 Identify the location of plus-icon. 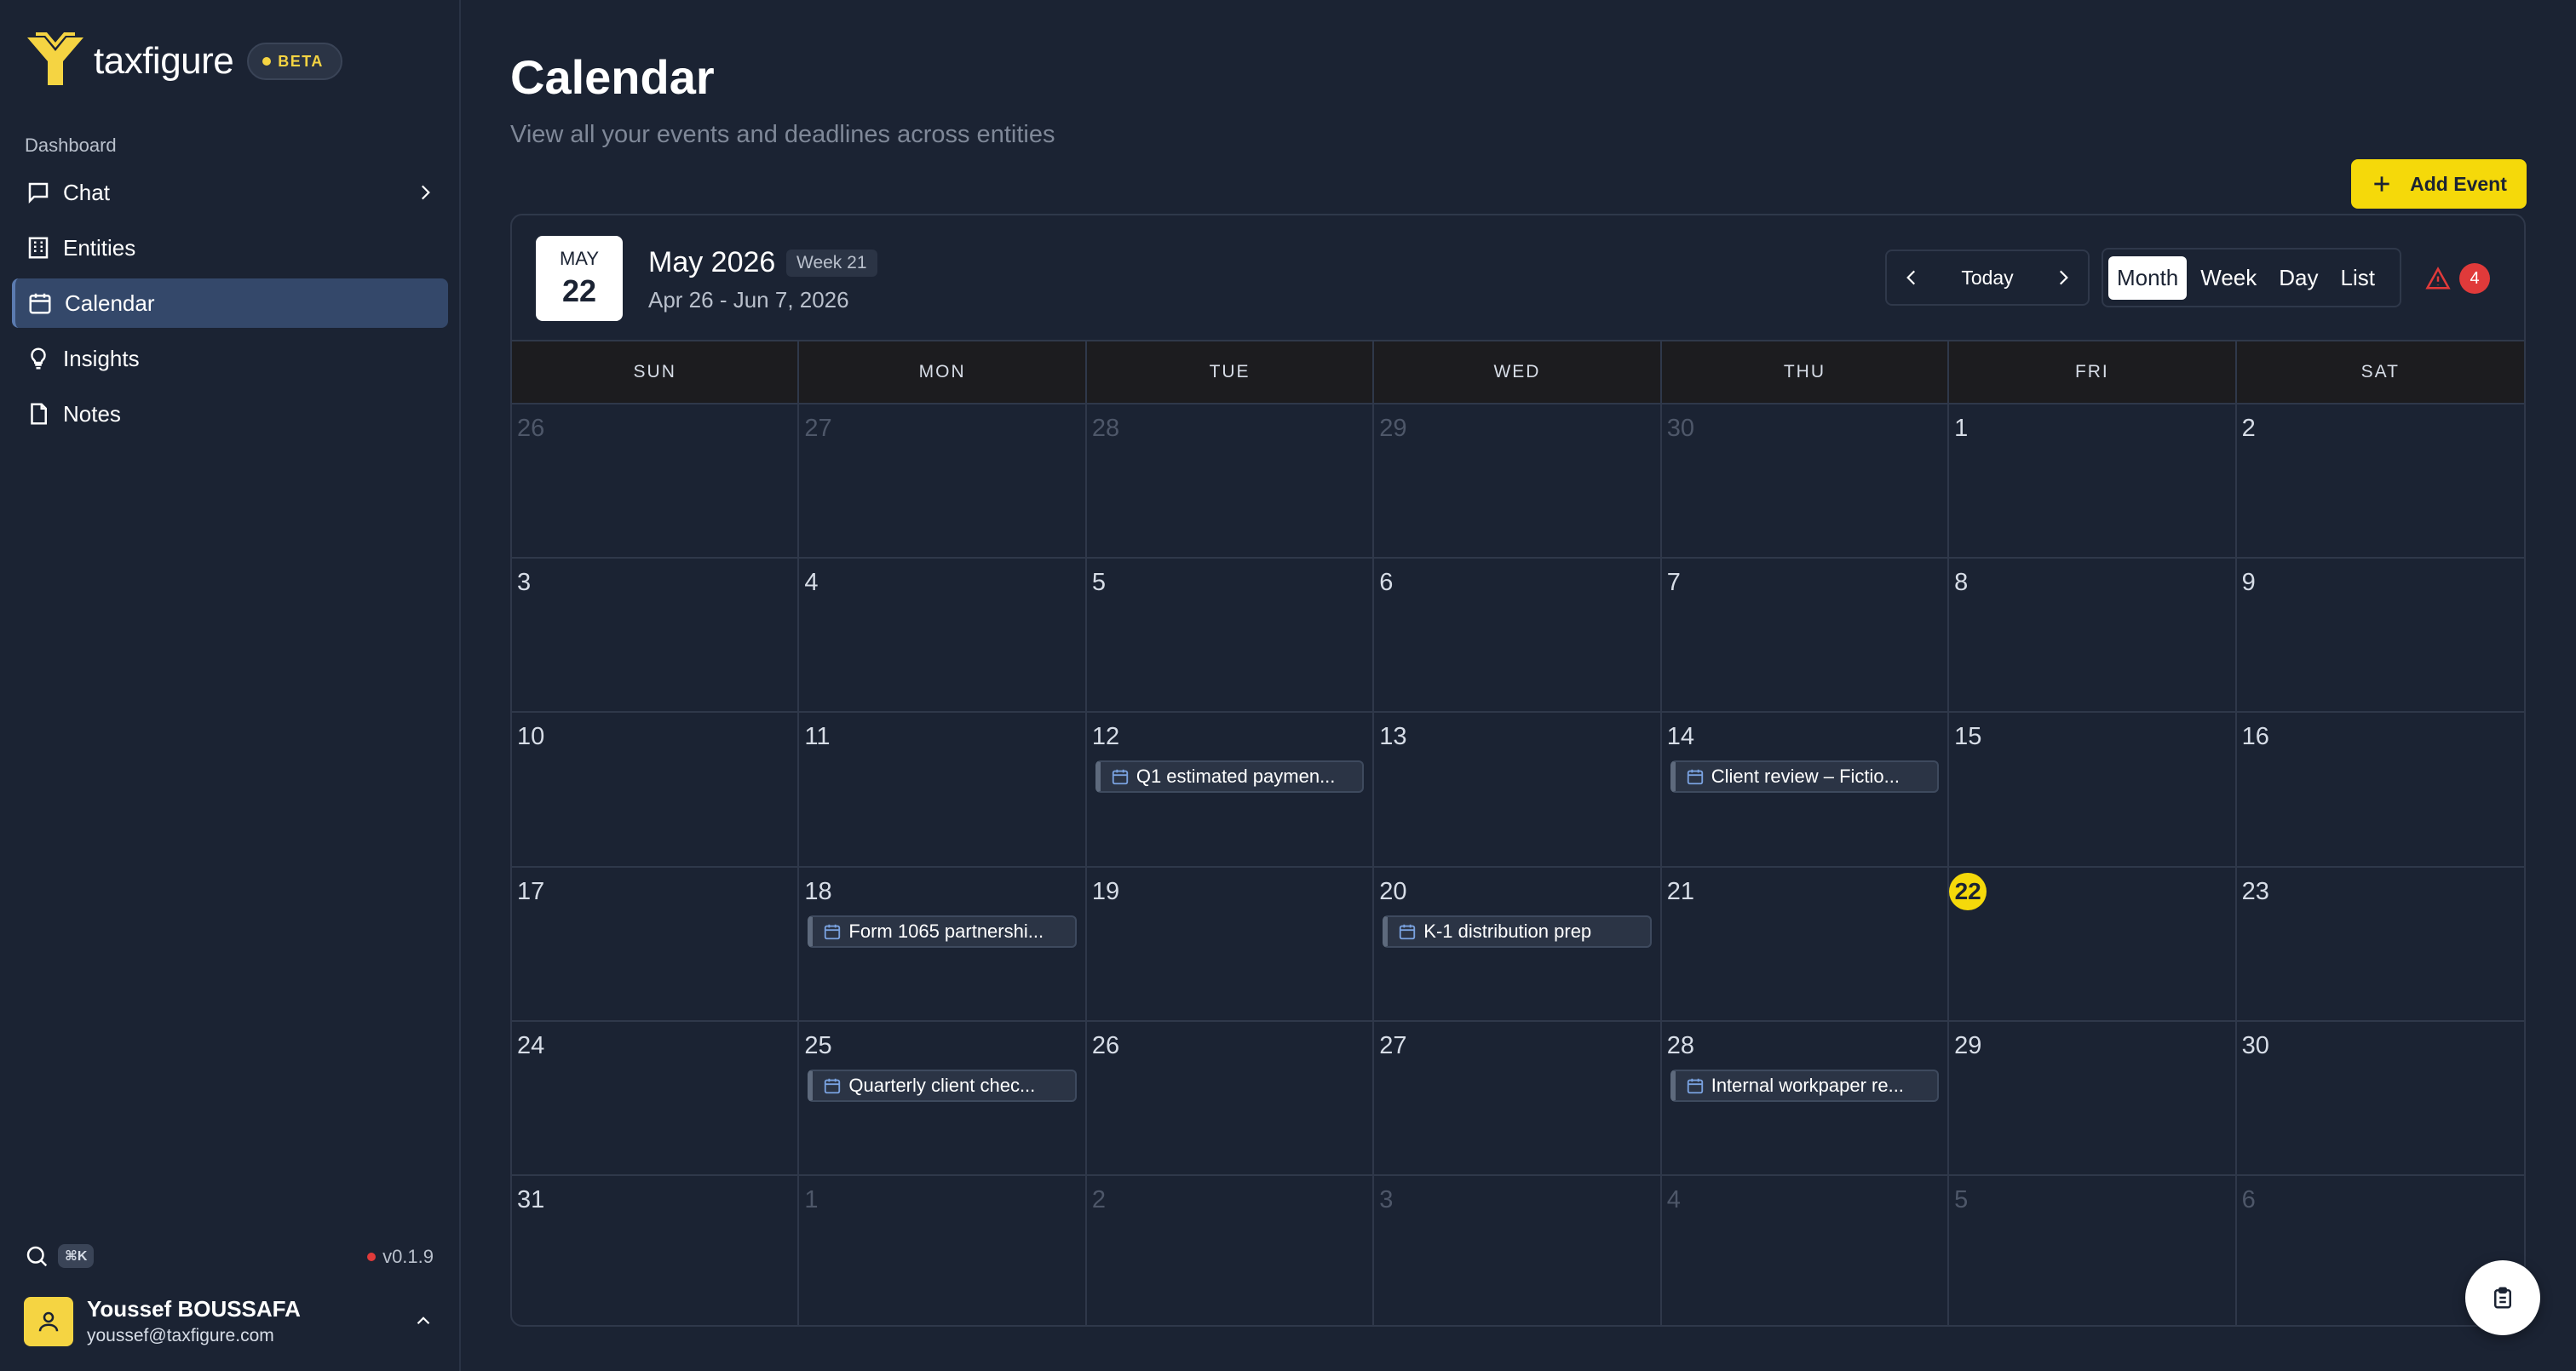
(2381, 184).